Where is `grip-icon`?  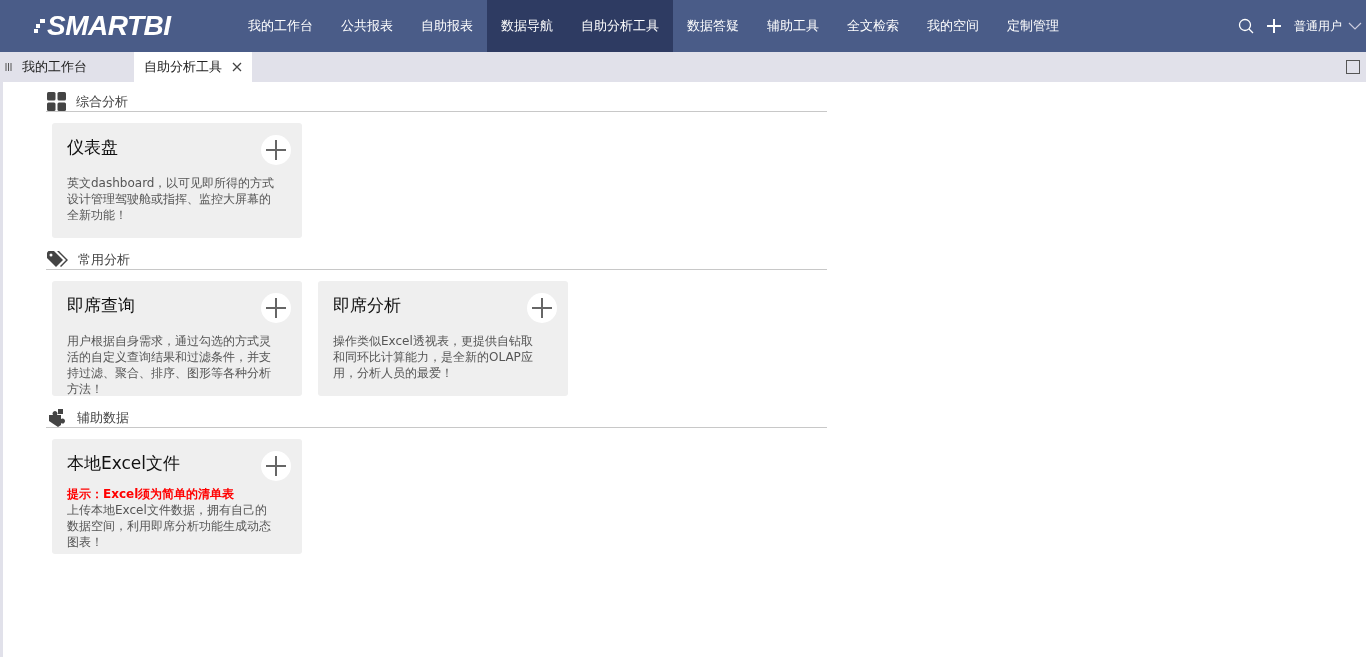
grip-icon is located at coordinates (8, 67).